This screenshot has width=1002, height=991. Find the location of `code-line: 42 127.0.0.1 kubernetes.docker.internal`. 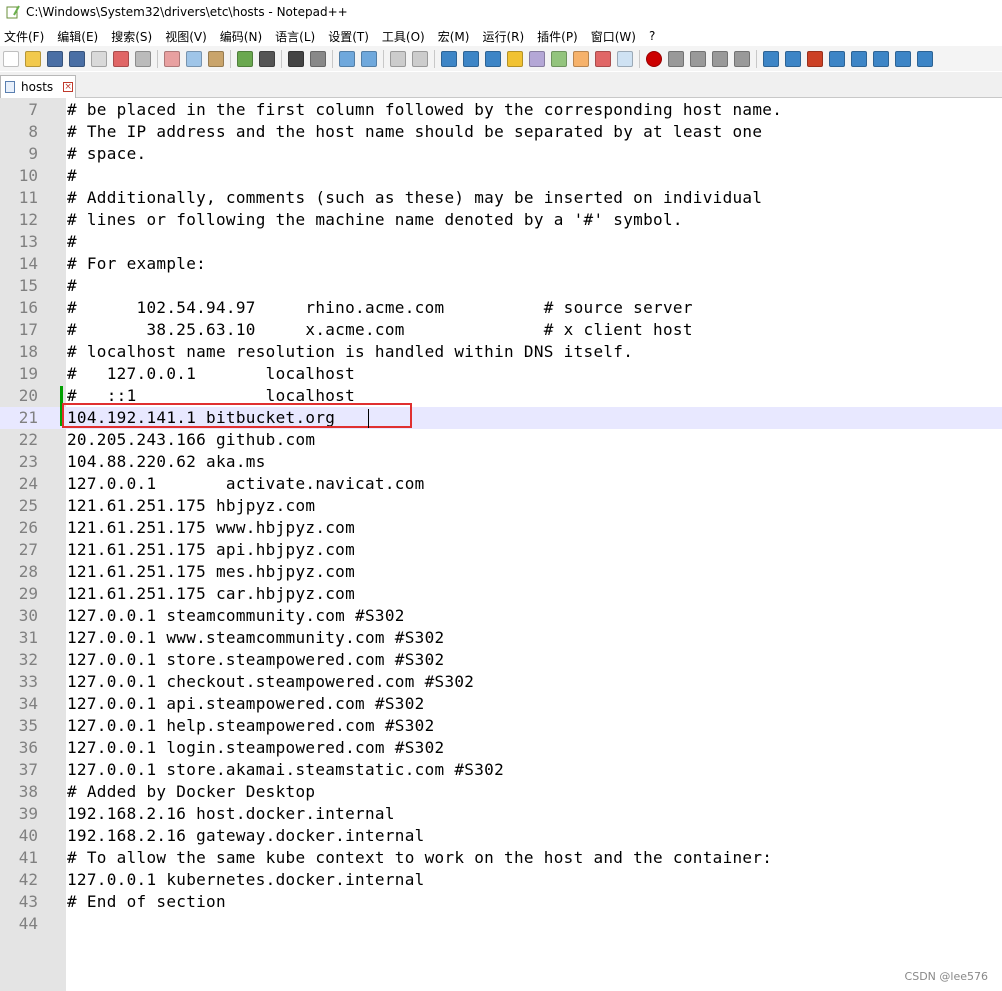

code-line: 42 127.0.0.1 kubernetes.docker.internal is located at coordinates (501, 880).